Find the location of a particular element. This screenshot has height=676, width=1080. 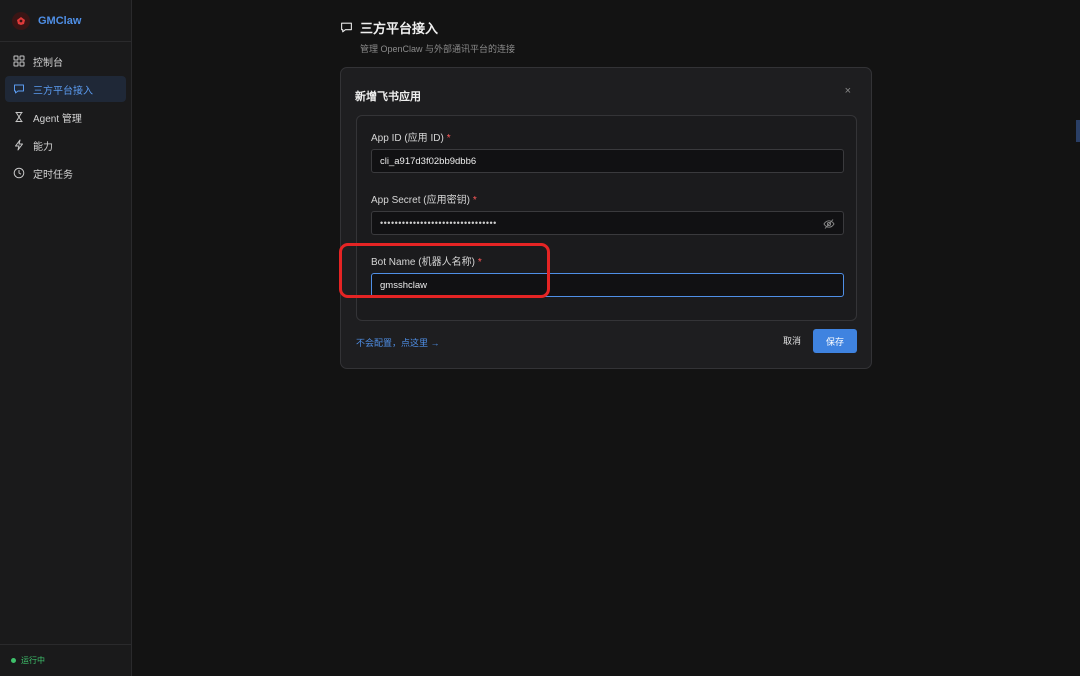

sidebar-item-label: Agent 管理 is located at coordinates (57, 119).